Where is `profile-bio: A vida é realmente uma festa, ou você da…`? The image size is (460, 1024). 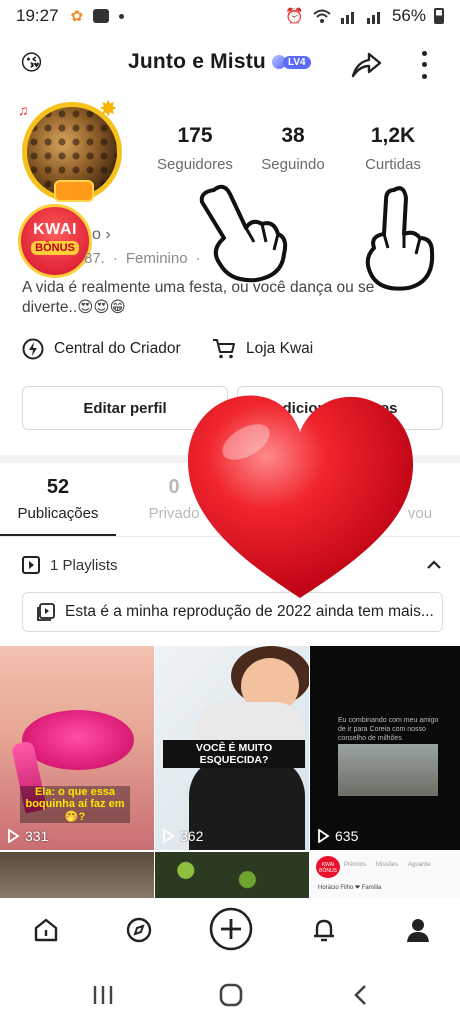
profile-bio: A vida é realmente uma festa, ou você da… is located at coordinates (198, 297).